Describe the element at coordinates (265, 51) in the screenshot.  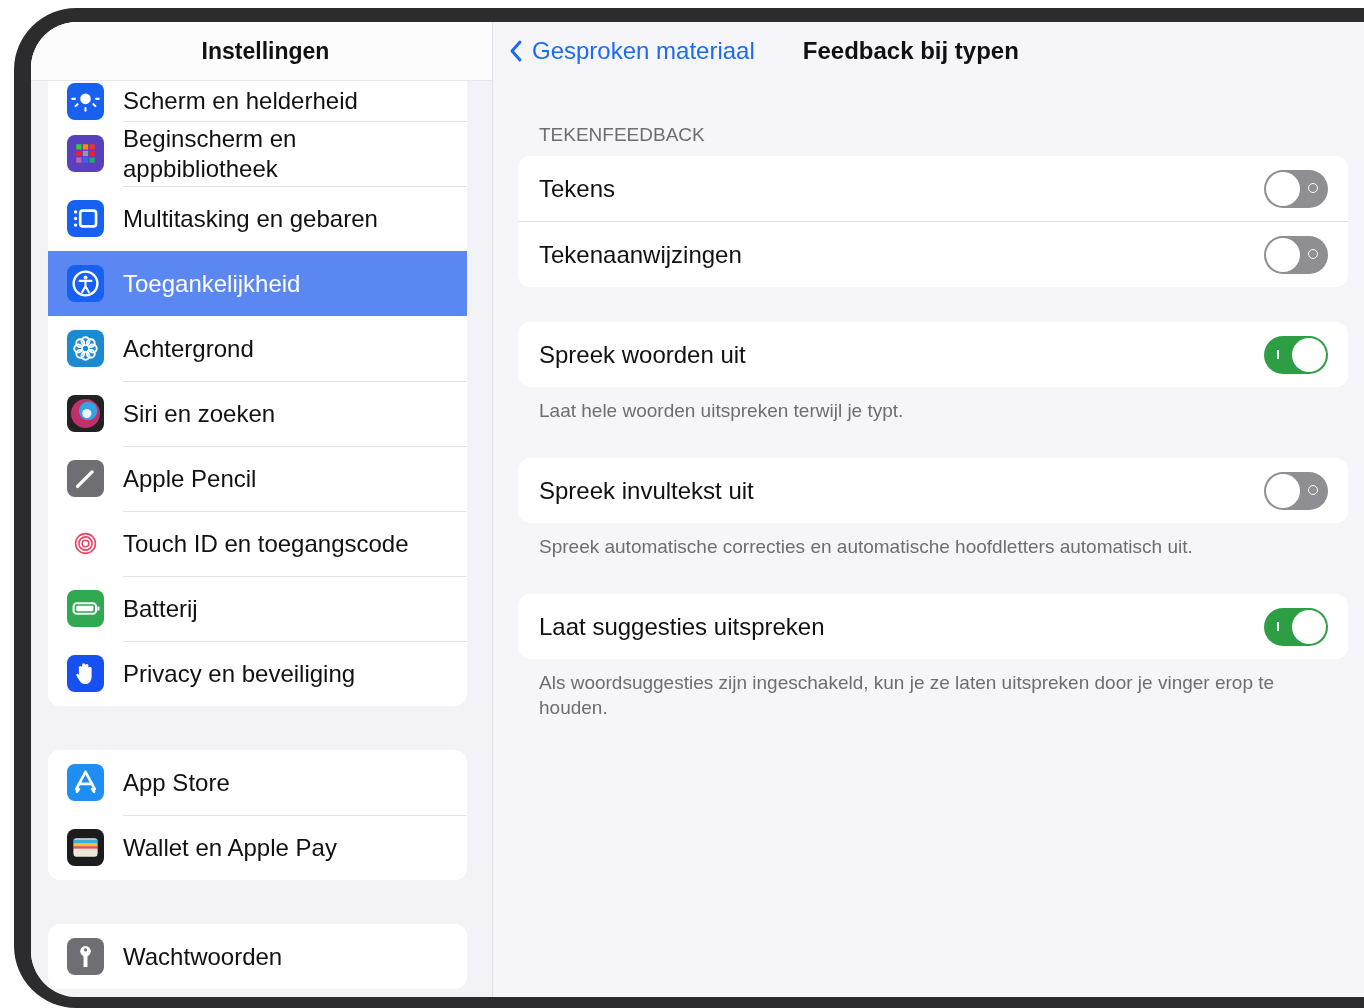
I see `sidebar-title: Instellingen` at that location.